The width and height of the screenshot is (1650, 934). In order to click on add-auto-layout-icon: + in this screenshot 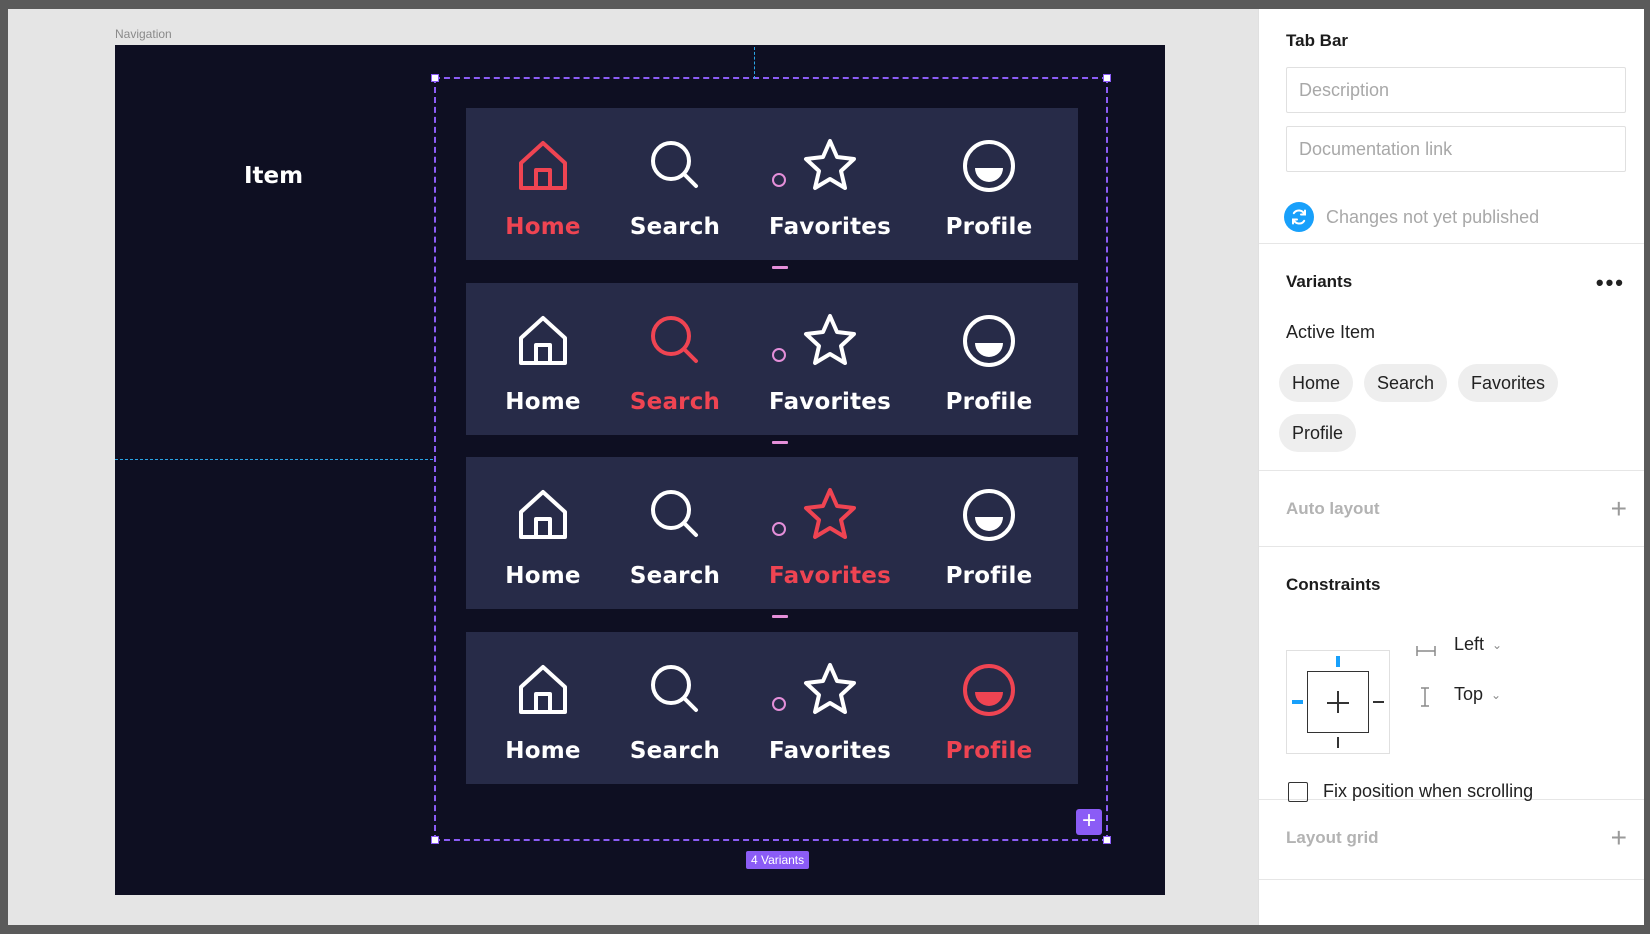, I will do `click(1619, 509)`.